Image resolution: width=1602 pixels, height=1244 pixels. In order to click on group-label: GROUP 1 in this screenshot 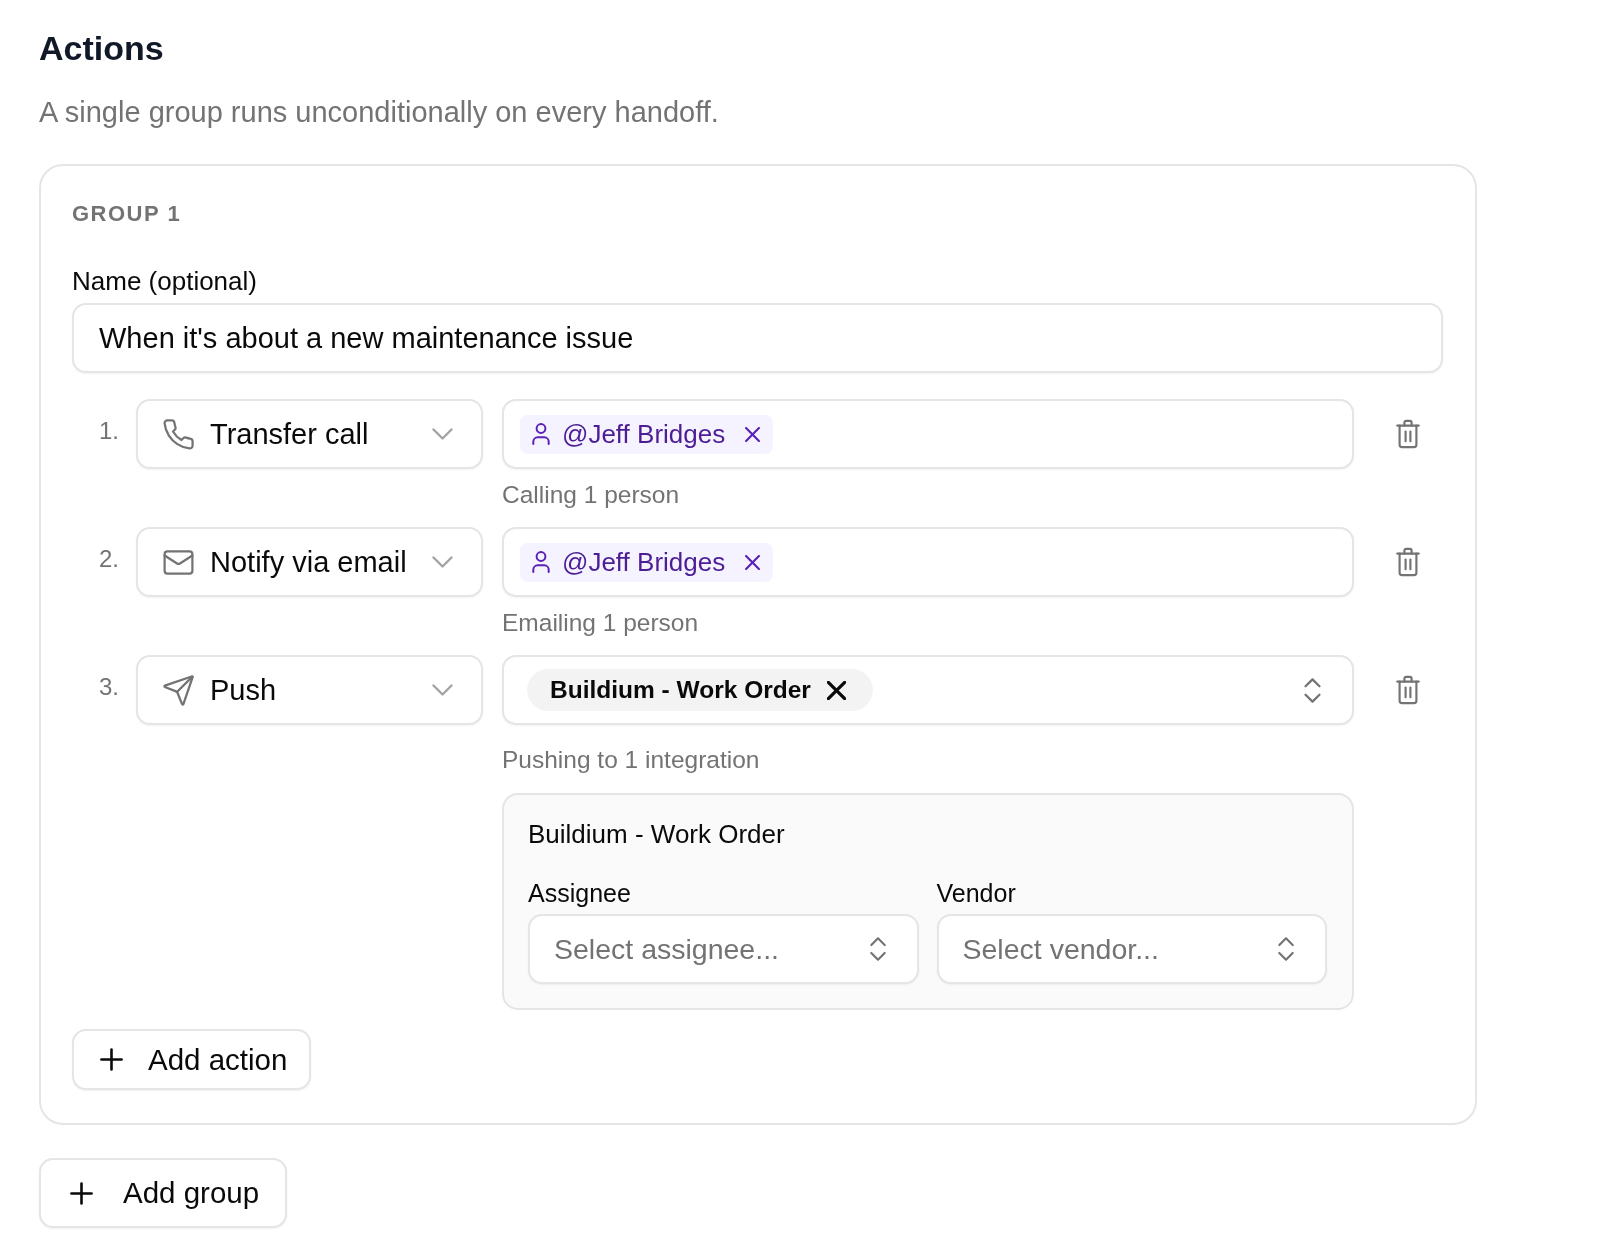, I will do `click(127, 214)`.